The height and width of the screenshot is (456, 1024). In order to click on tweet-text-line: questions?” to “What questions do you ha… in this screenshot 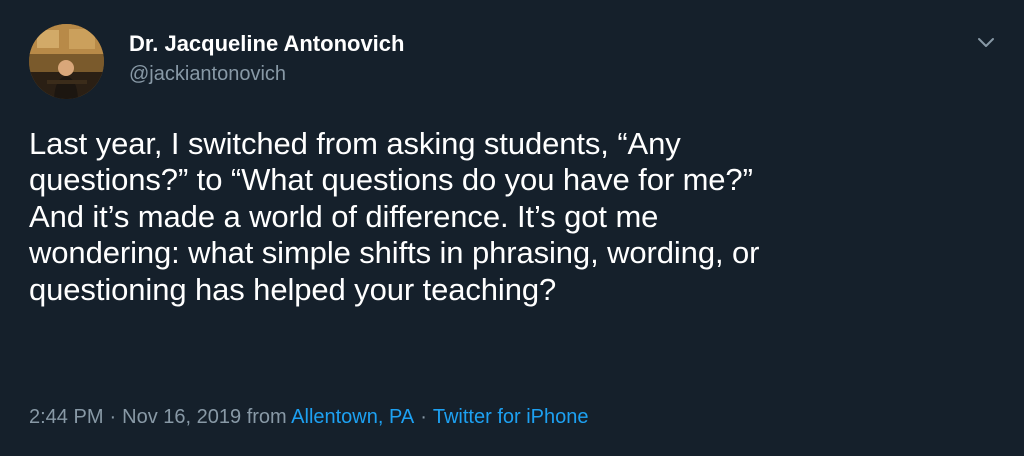, I will do `click(391, 180)`.